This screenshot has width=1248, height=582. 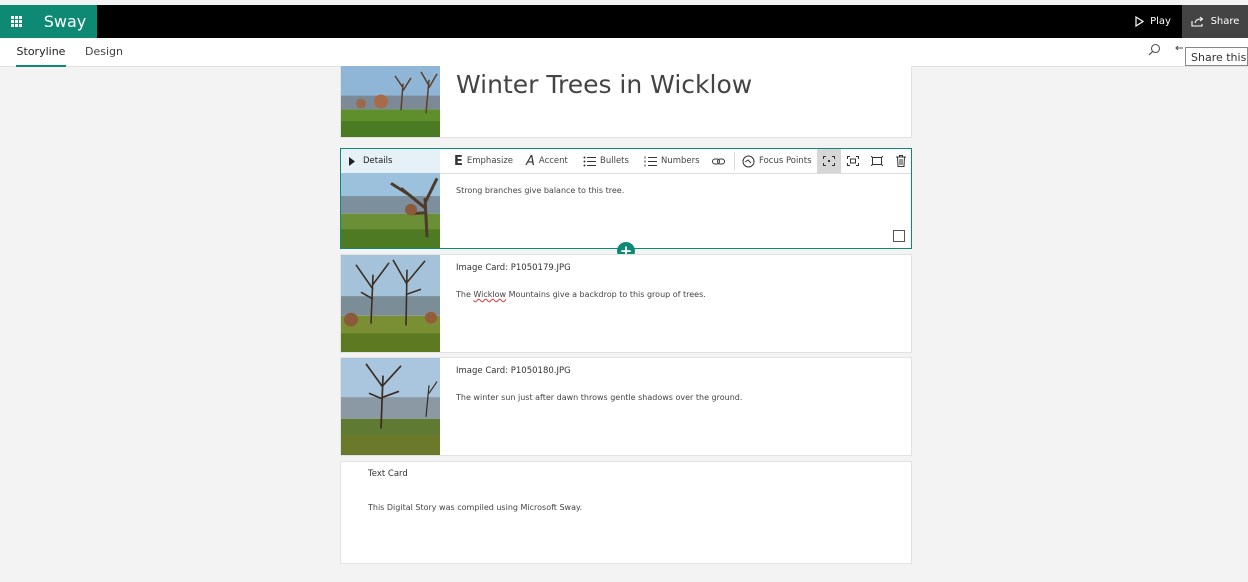 I want to click on focus-points-button: Focus Points, so click(x=777, y=161).